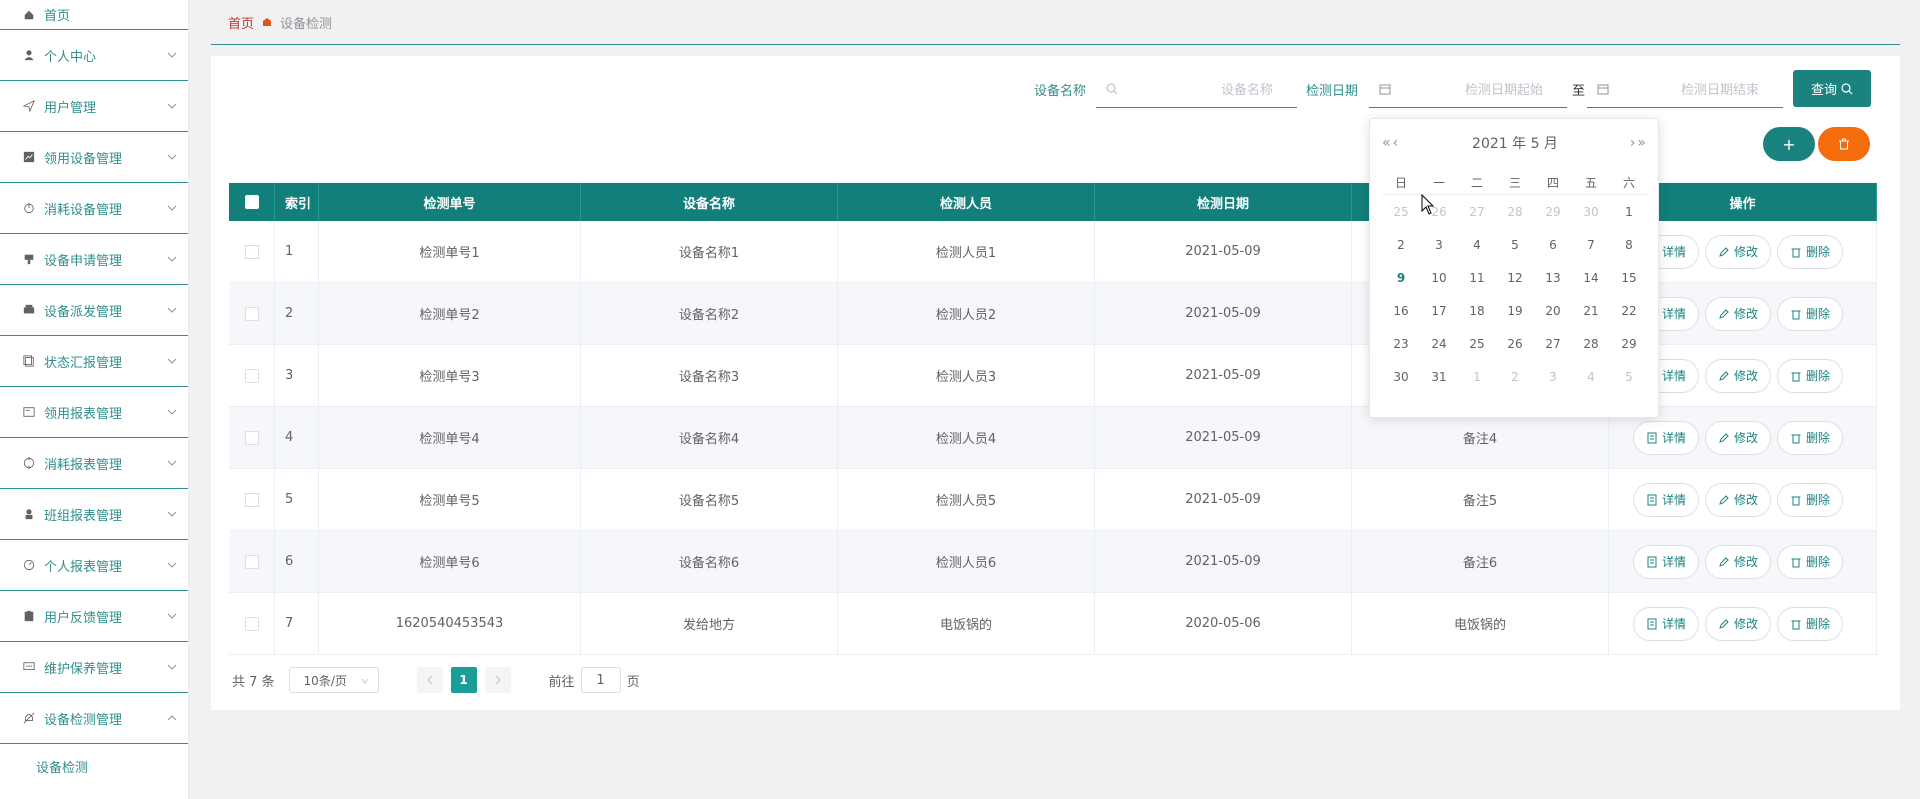  I want to click on query-button: 查询, so click(1832, 88).